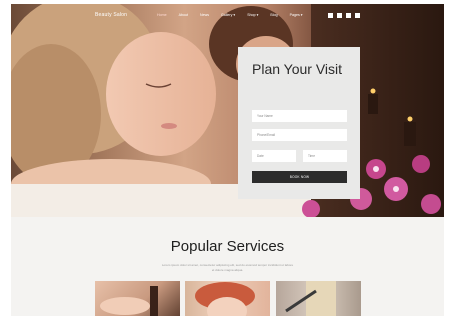 This screenshot has height=316, width=449. I want to click on phone-email-input: Phone/Email, so click(299, 135).